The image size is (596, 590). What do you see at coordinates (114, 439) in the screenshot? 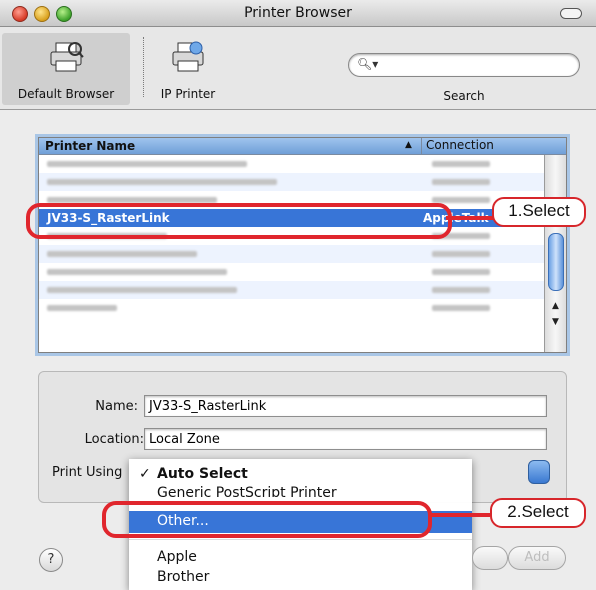
I see `location-label: Location:` at bounding box center [114, 439].